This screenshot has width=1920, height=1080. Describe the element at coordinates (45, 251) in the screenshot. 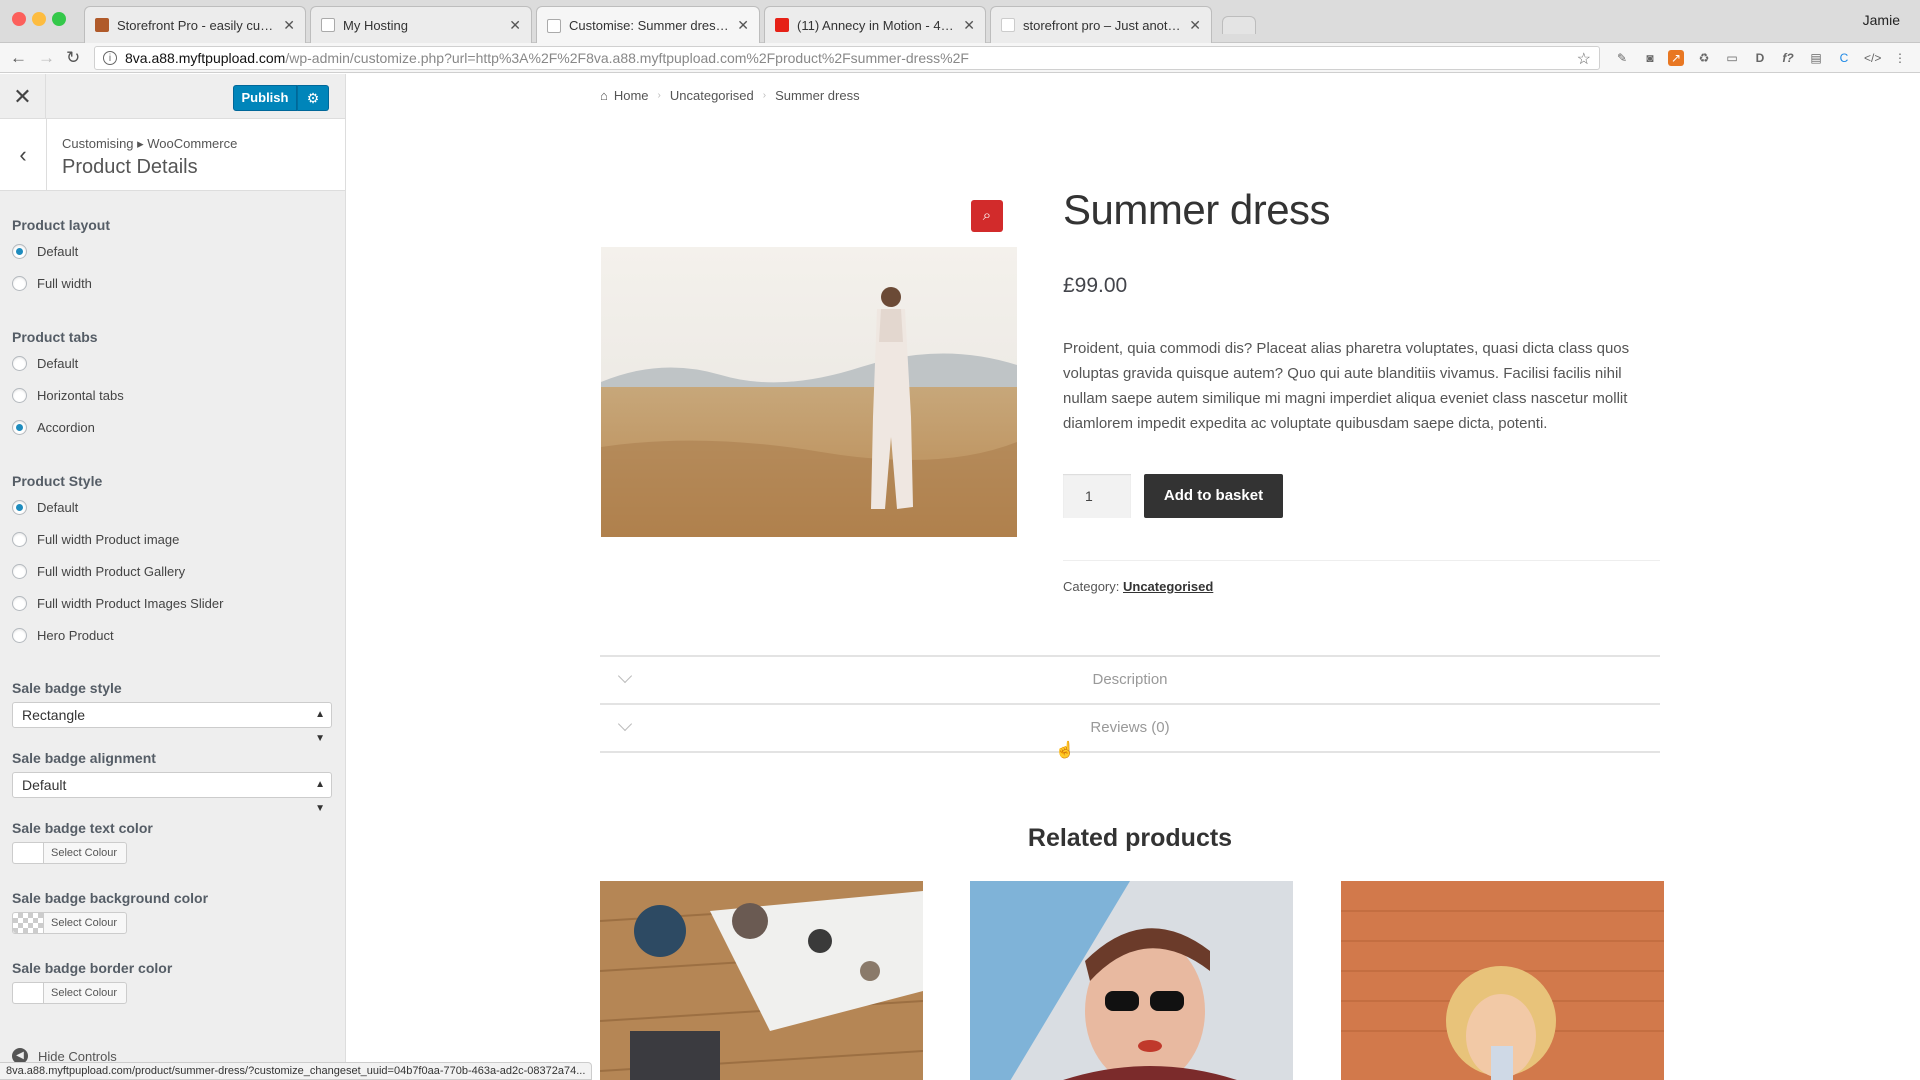

I see `radio-product-layout-default: Default` at that location.